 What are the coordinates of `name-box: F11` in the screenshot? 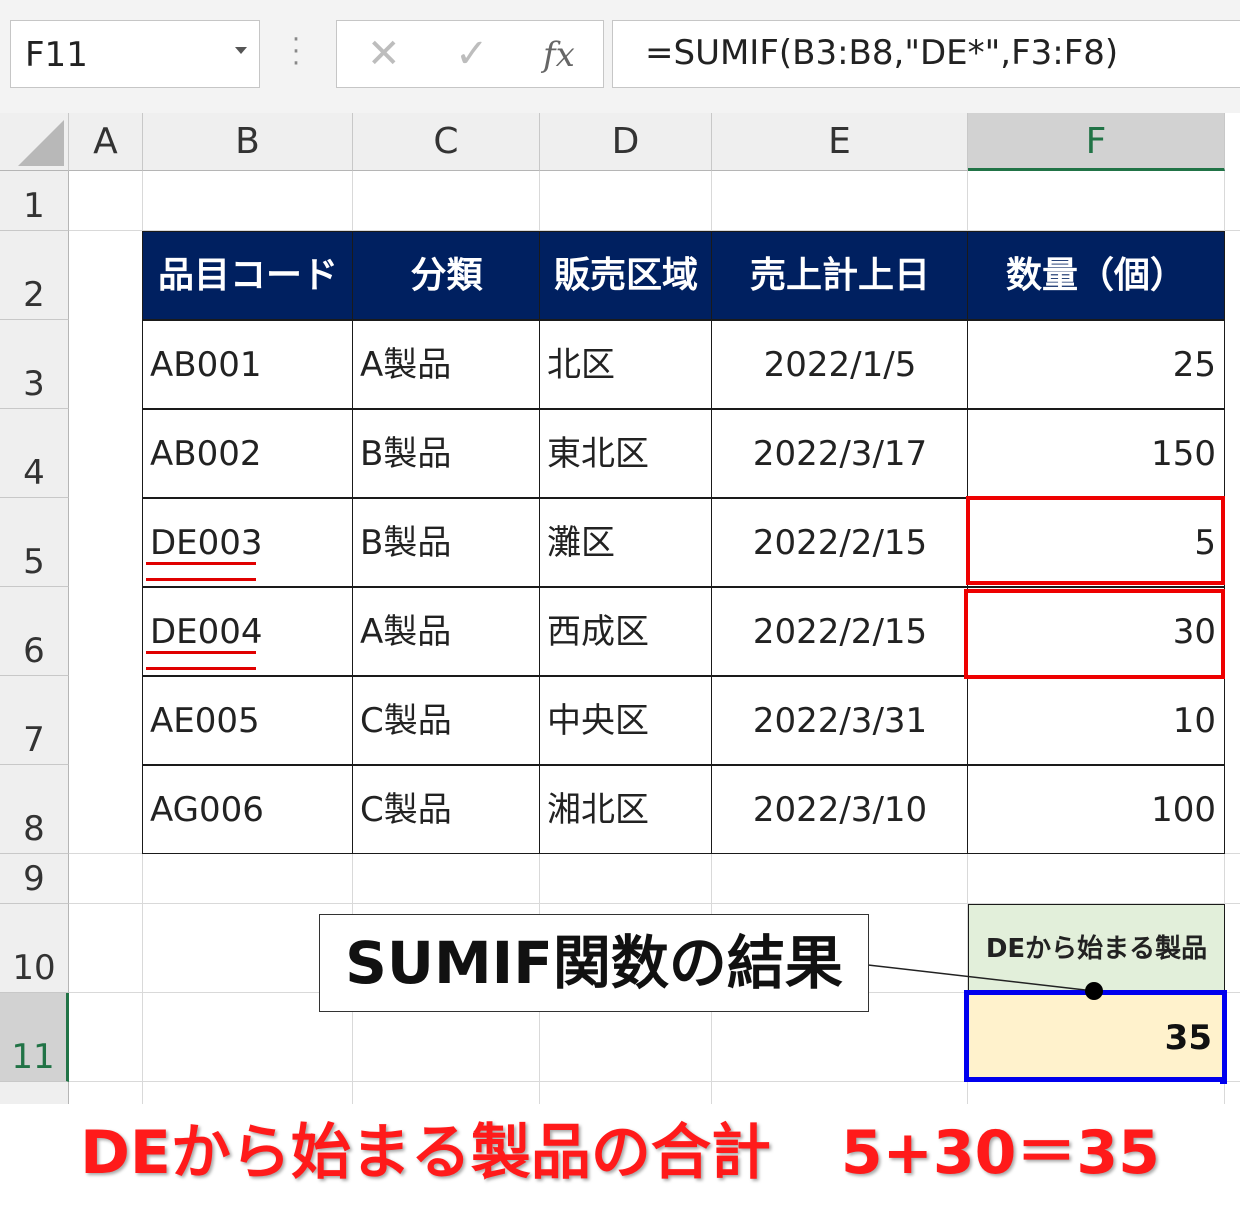 It's located at (135, 54).